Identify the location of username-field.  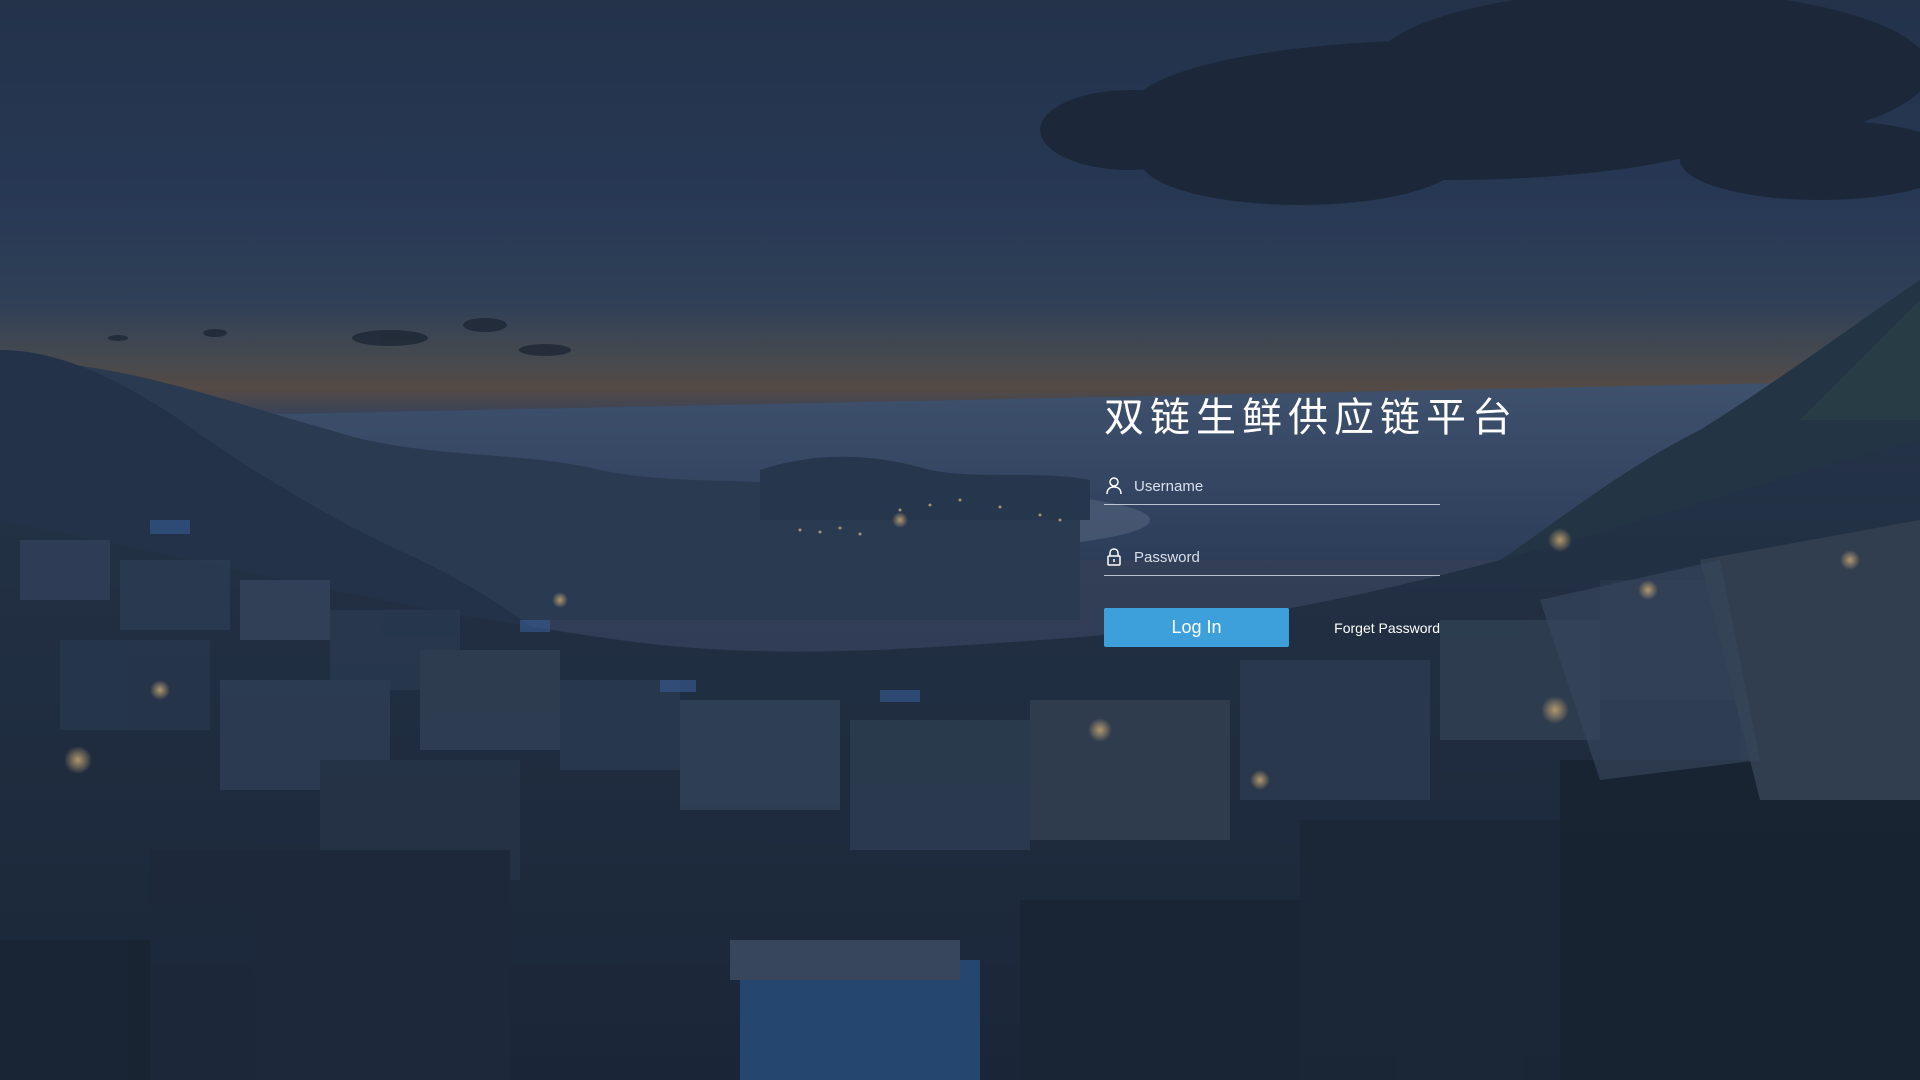
(1272, 486).